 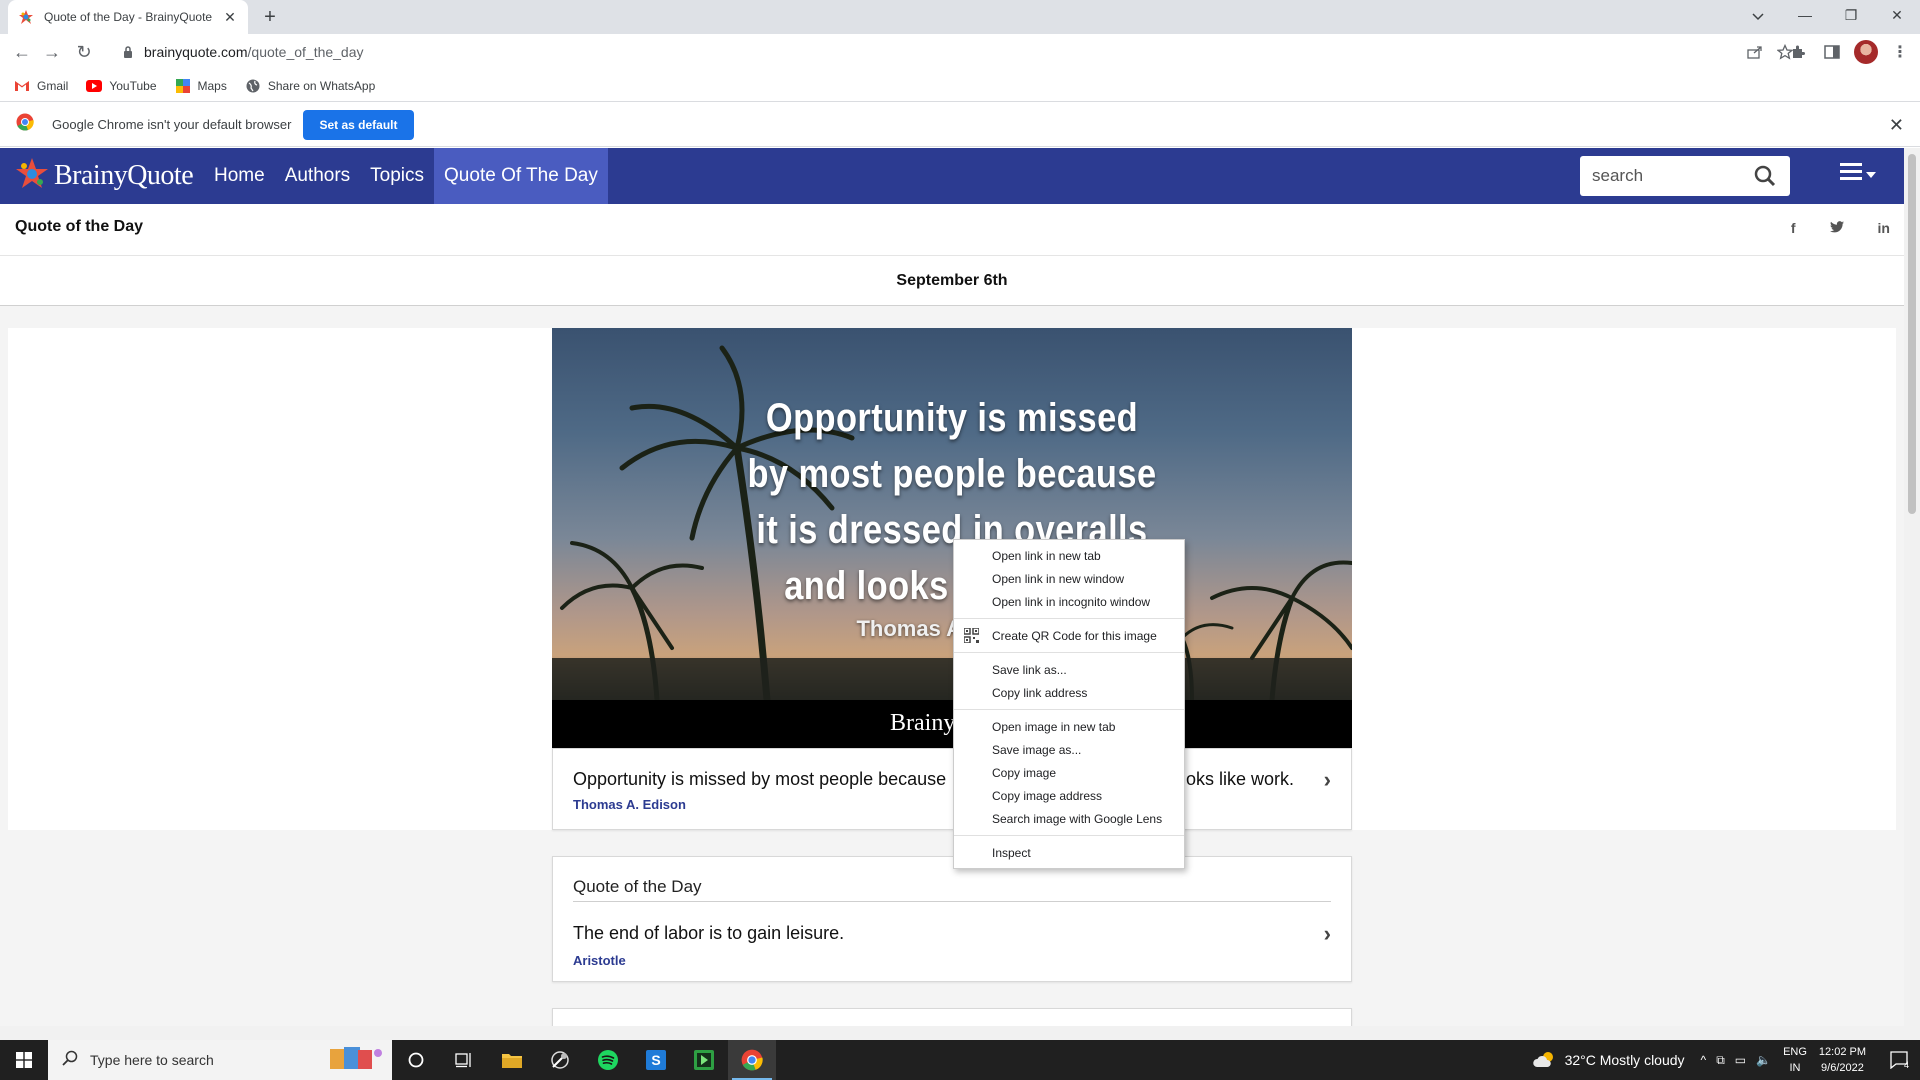 I want to click on clock-date: 9/6/2022, so click(x=1842, y=1068).